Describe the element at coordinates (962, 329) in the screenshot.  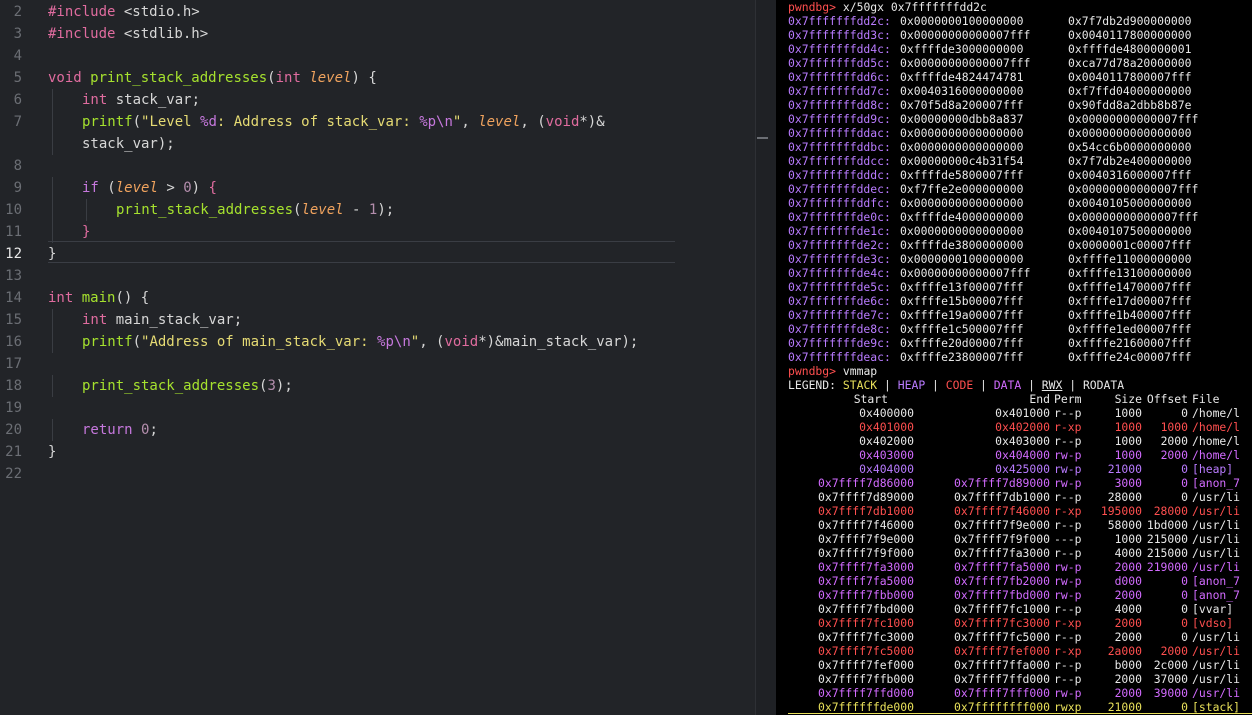
I see `memory-value: 0xffffe1c500007fff` at that location.